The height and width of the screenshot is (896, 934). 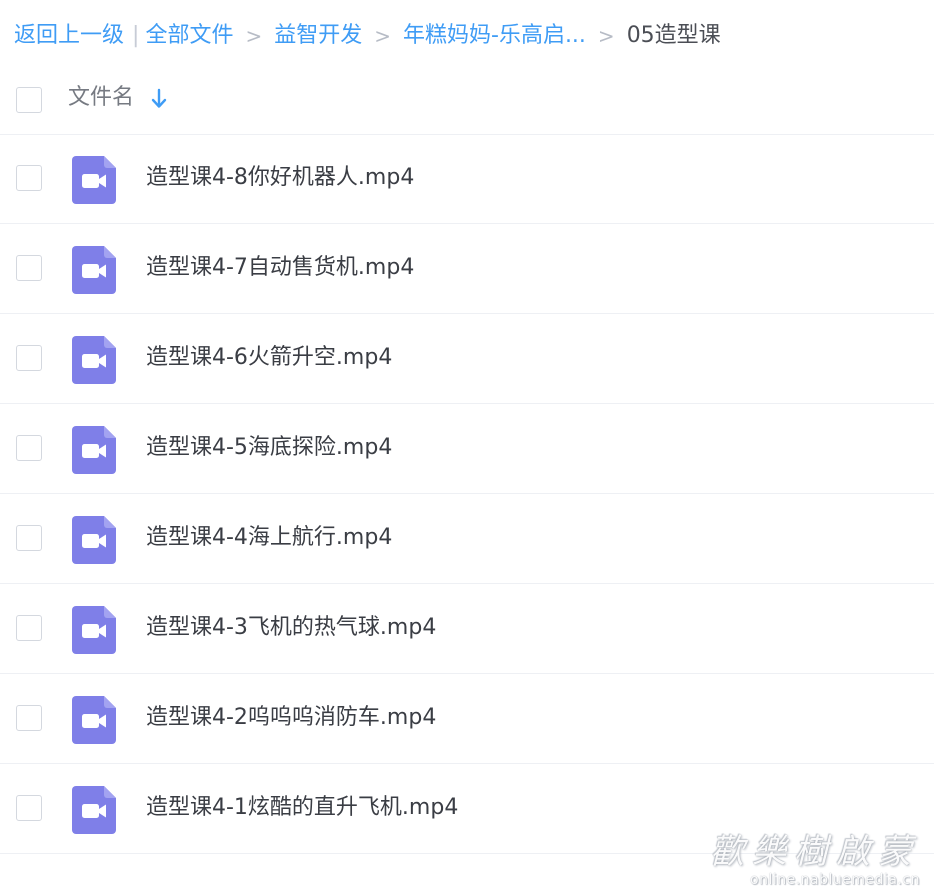 I want to click on file-name: 造型课4-8你好机器人.mp4, so click(x=280, y=178).